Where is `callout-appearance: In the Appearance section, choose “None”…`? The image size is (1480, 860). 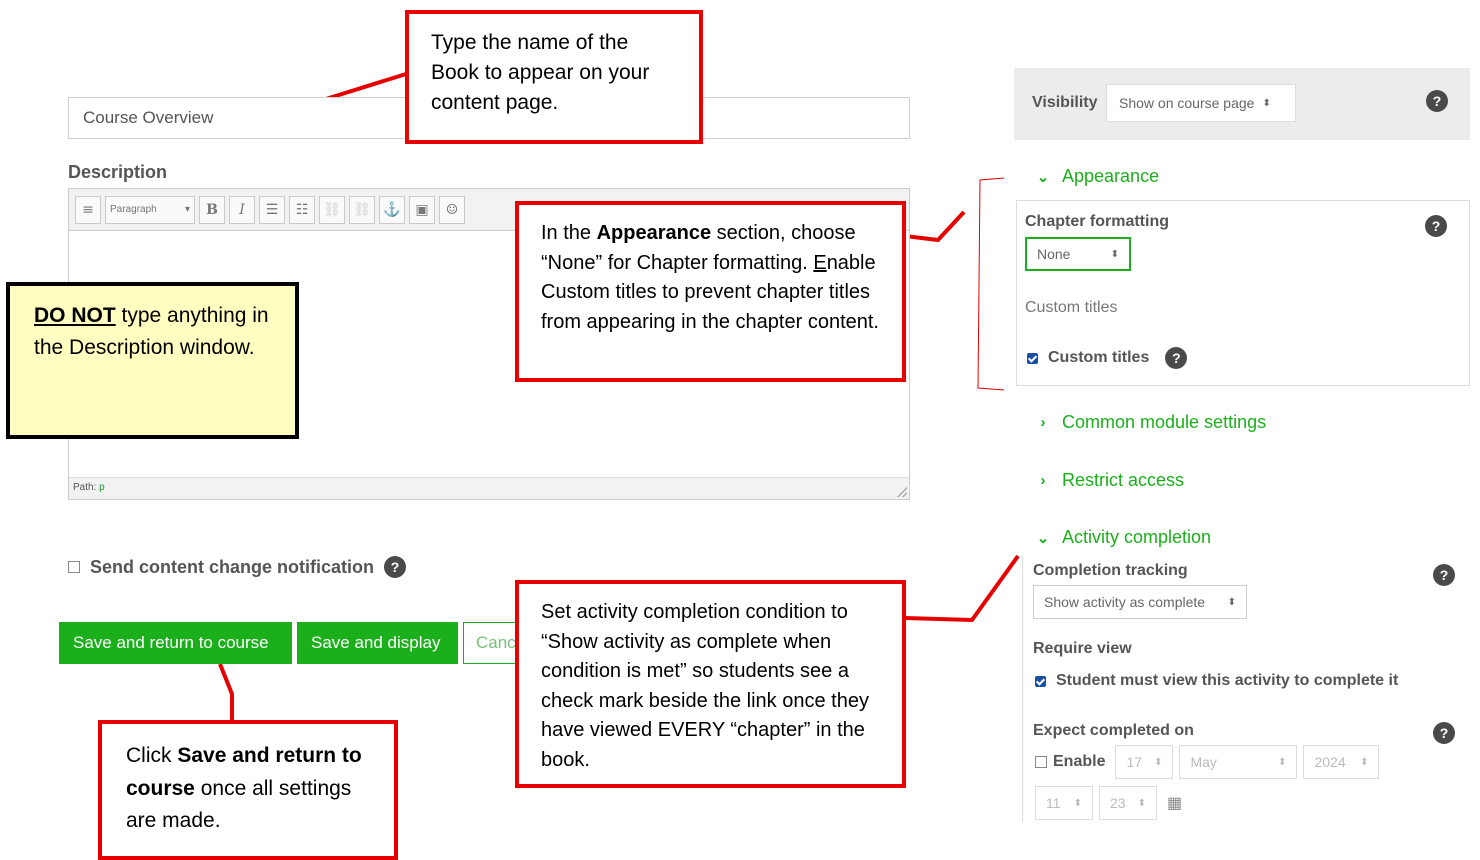
callout-appearance: In the Appearance section, choose “None”… is located at coordinates (710, 291).